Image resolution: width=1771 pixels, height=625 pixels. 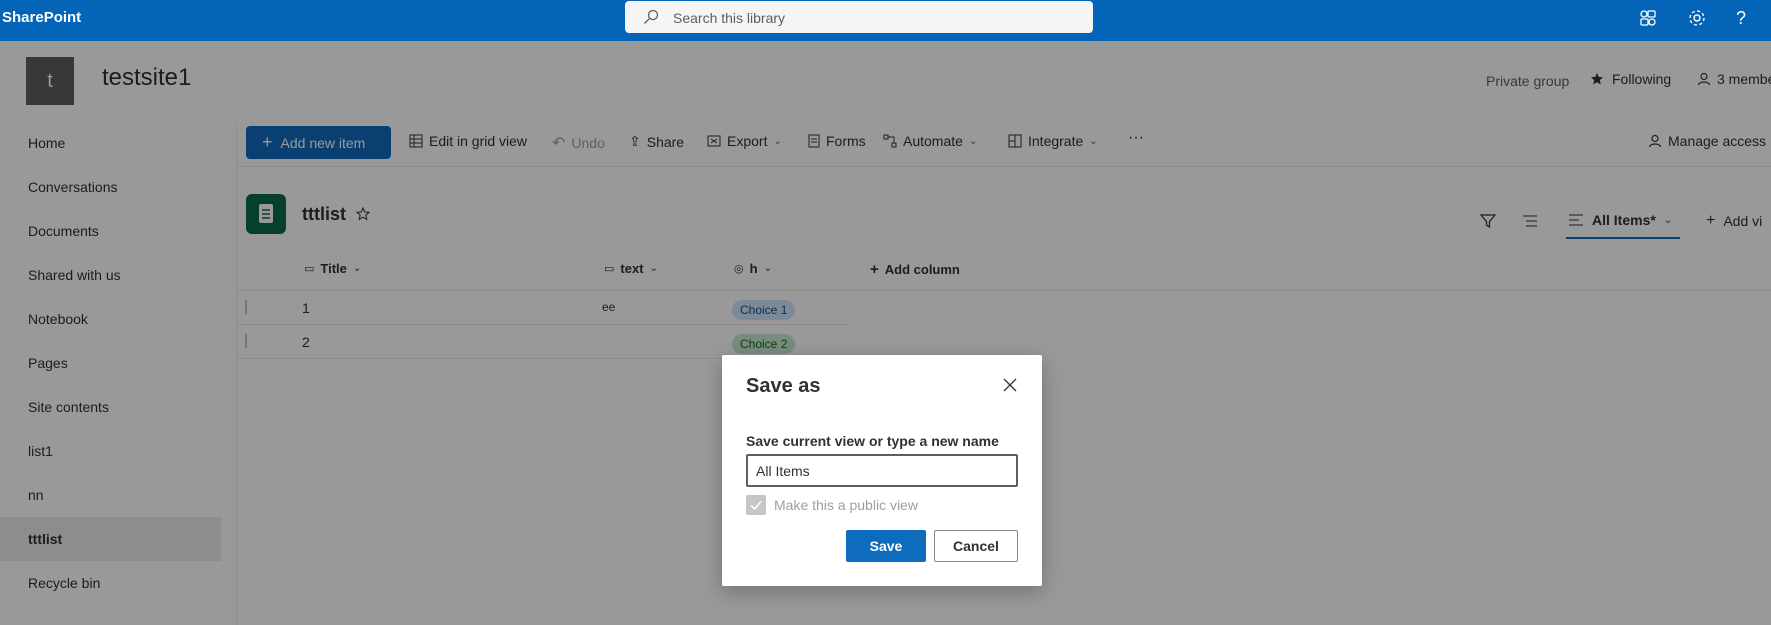 What do you see at coordinates (886, 546) in the screenshot?
I see `save-button: Save` at bounding box center [886, 546].